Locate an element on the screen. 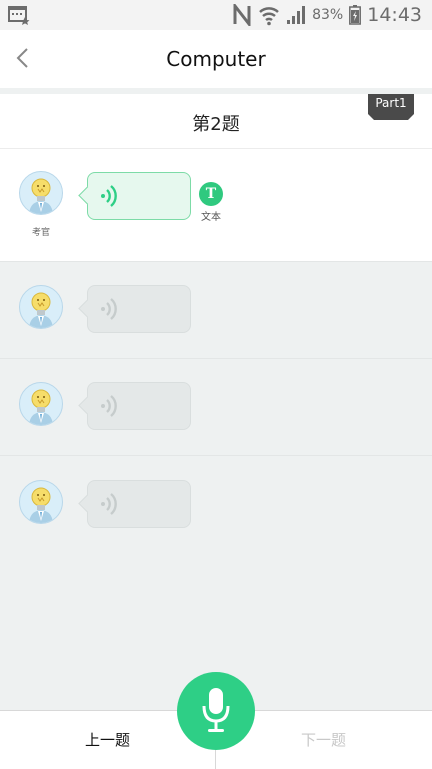 The height and width of the screenshot is (769, 432). page-title: Computer is located at coordinates (216, 59).